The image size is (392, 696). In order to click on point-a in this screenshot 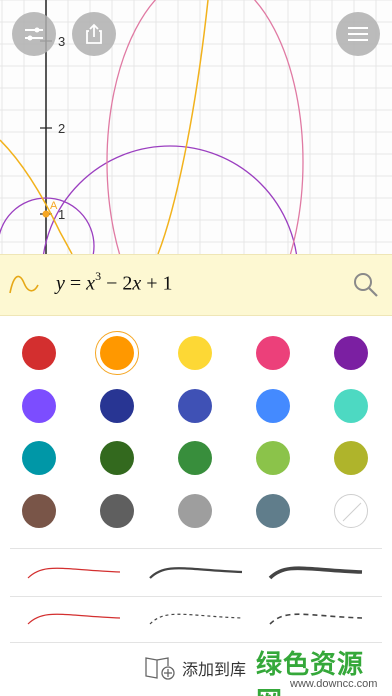, I will do `click(46, 214)`.